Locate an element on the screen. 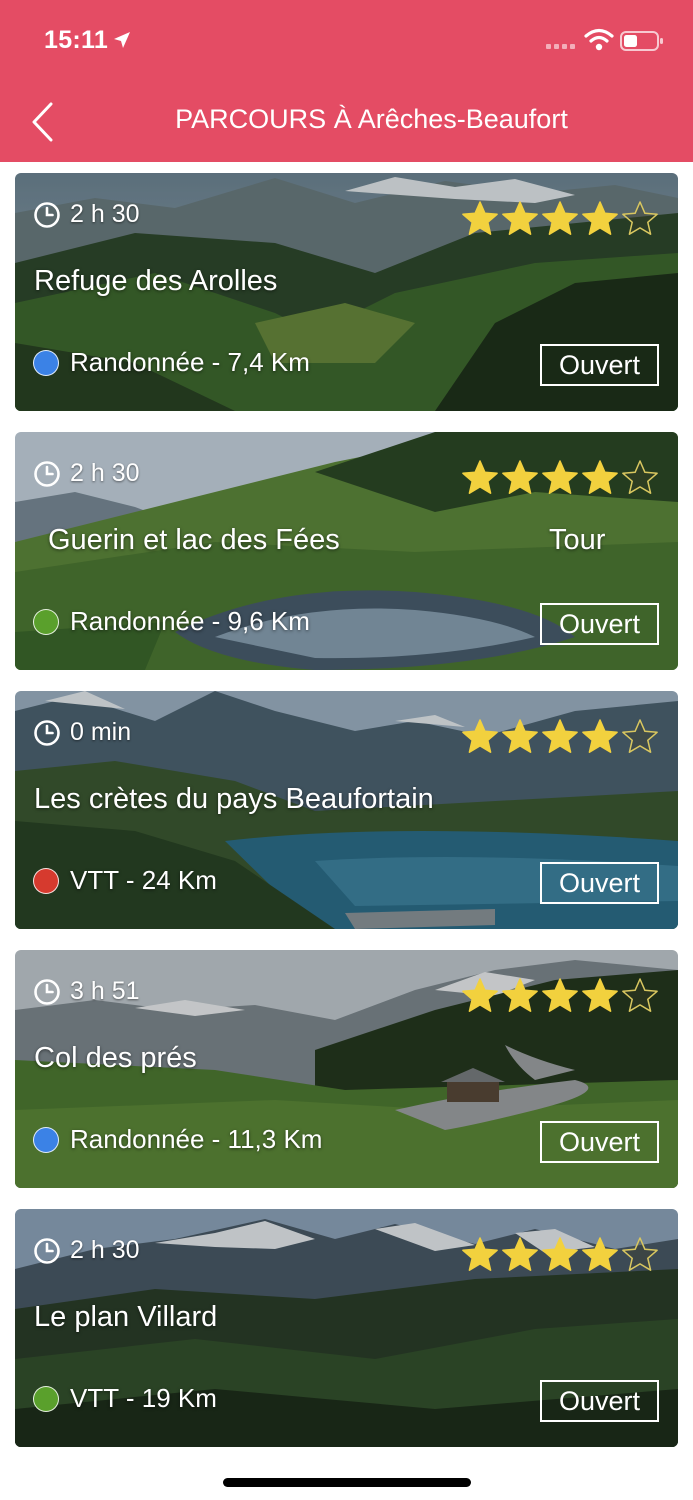  page-title: PARCOURS À Arêches-Beaufort is located at coordinates (371, 119).